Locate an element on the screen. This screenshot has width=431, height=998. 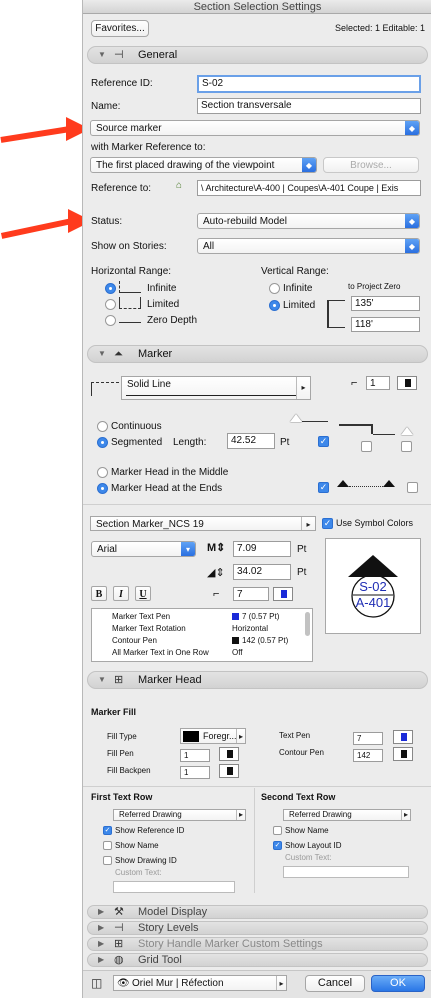
show-reference-id-checkbox: ✓ is located at coordinates (107, 830).